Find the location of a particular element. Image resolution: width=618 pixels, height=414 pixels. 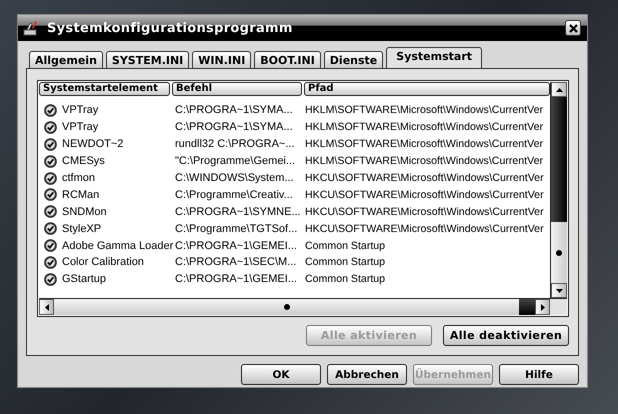

close-icon is located at coordinates (573, 28).